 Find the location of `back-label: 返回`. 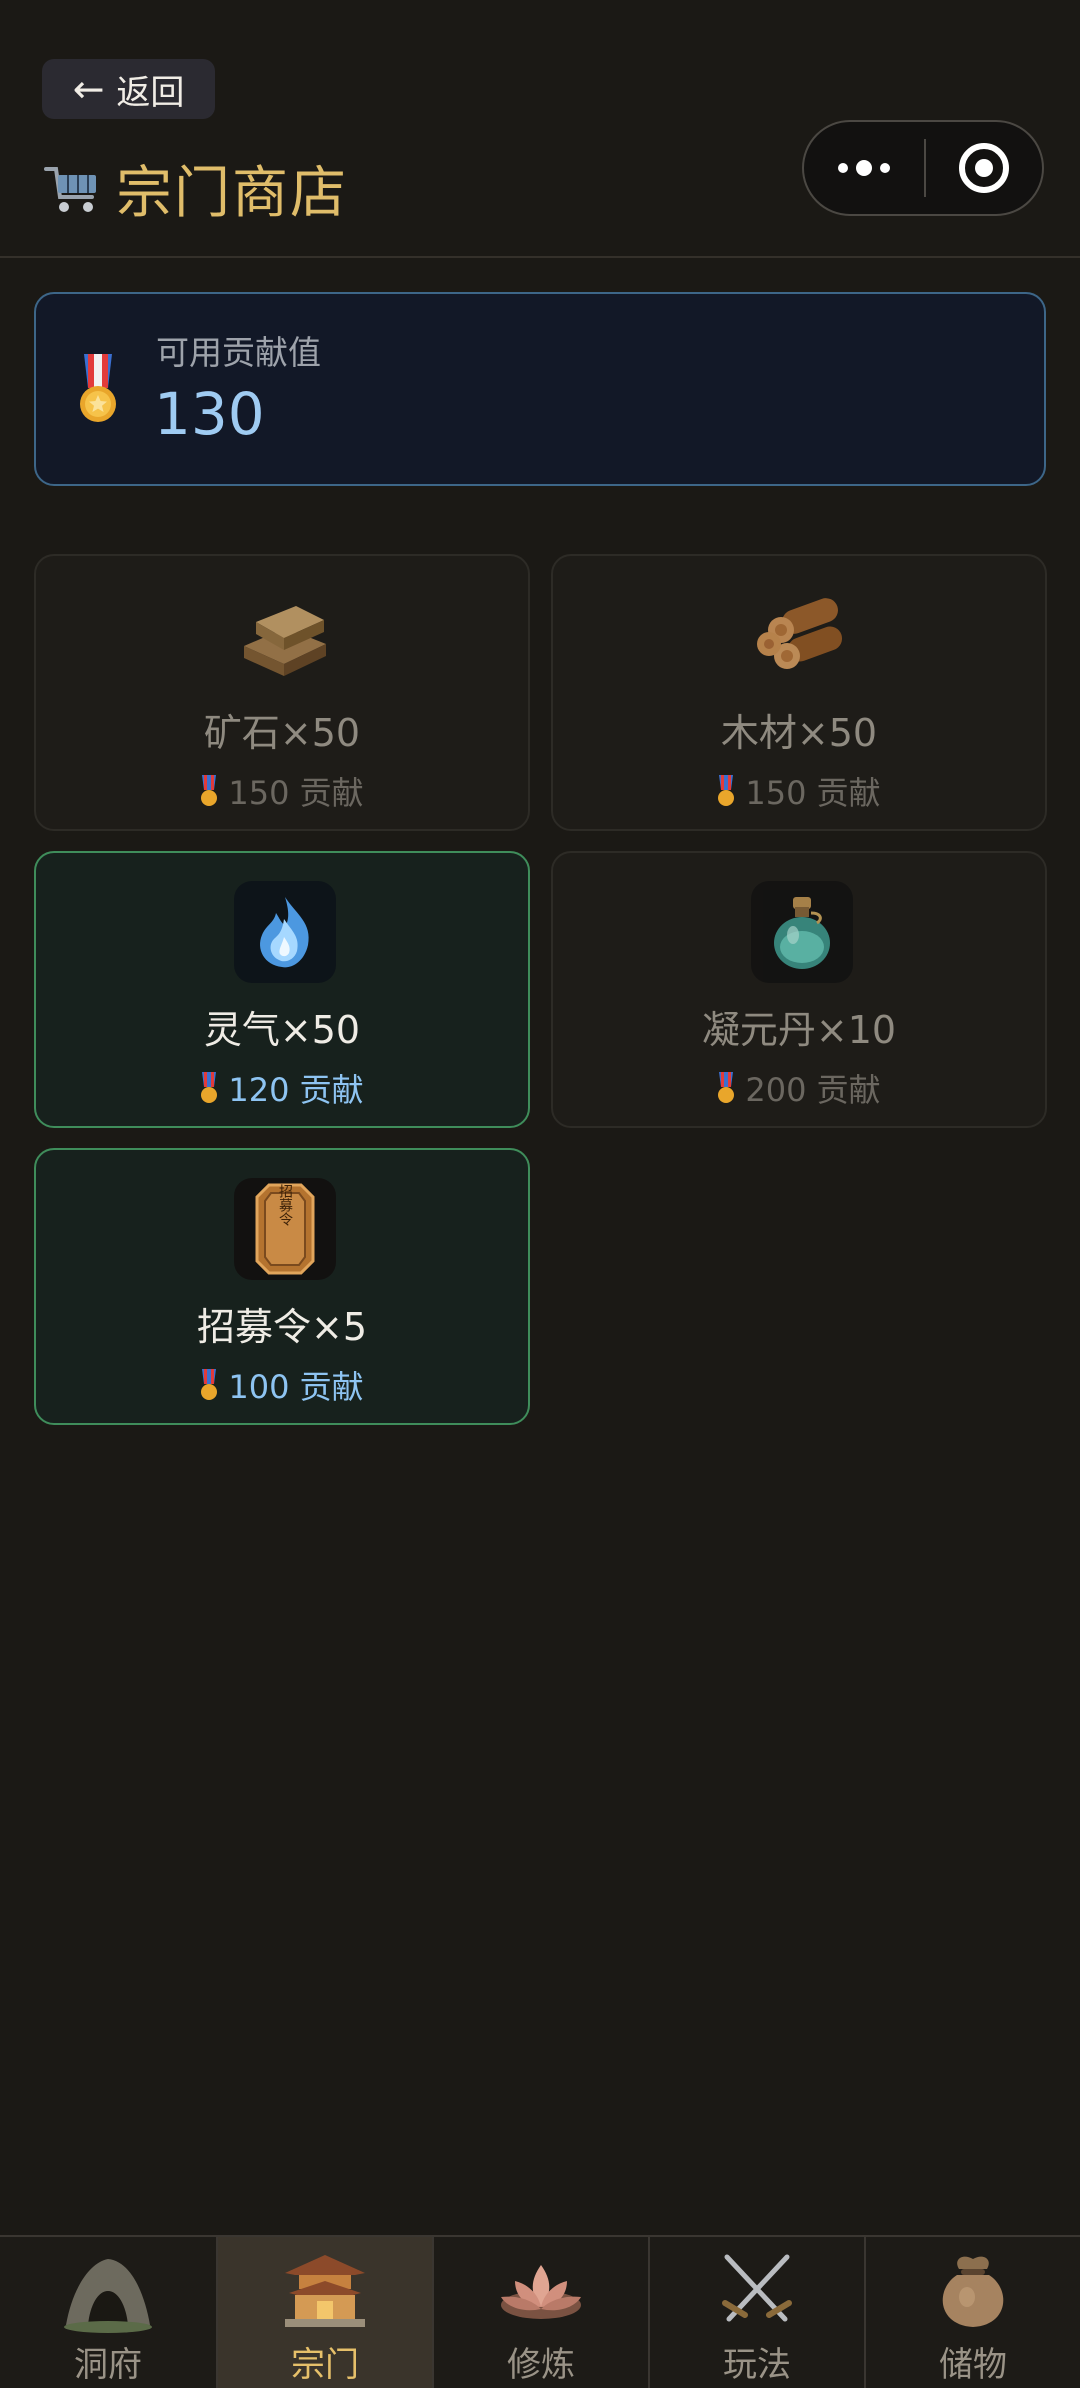

back-label: 返回 is located at coordinates (150, 92).